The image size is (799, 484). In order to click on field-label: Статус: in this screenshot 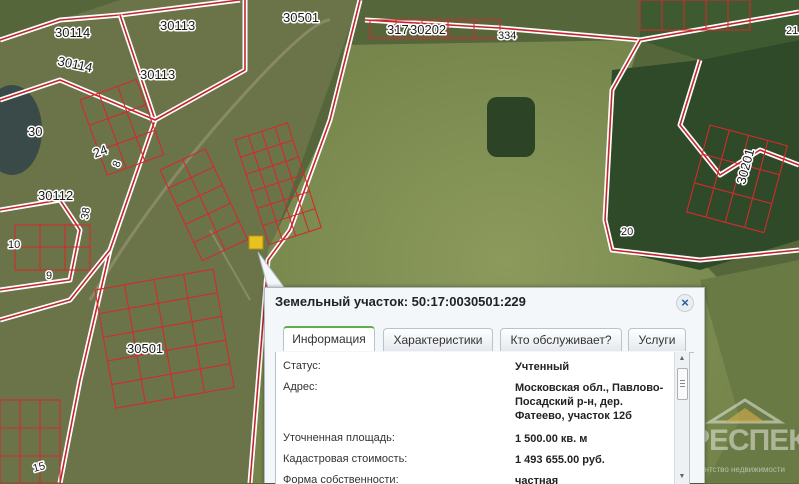, I will do `click(302, 366)`.